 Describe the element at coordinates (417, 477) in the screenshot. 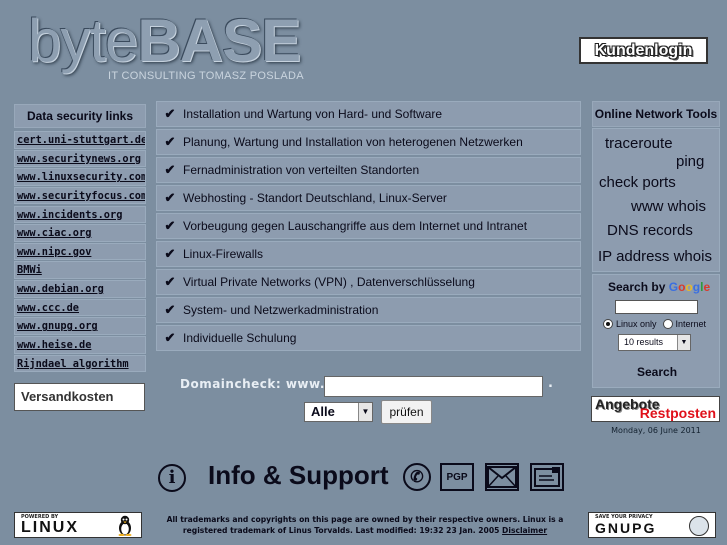

I see `phone-icon: ✆` at that location.